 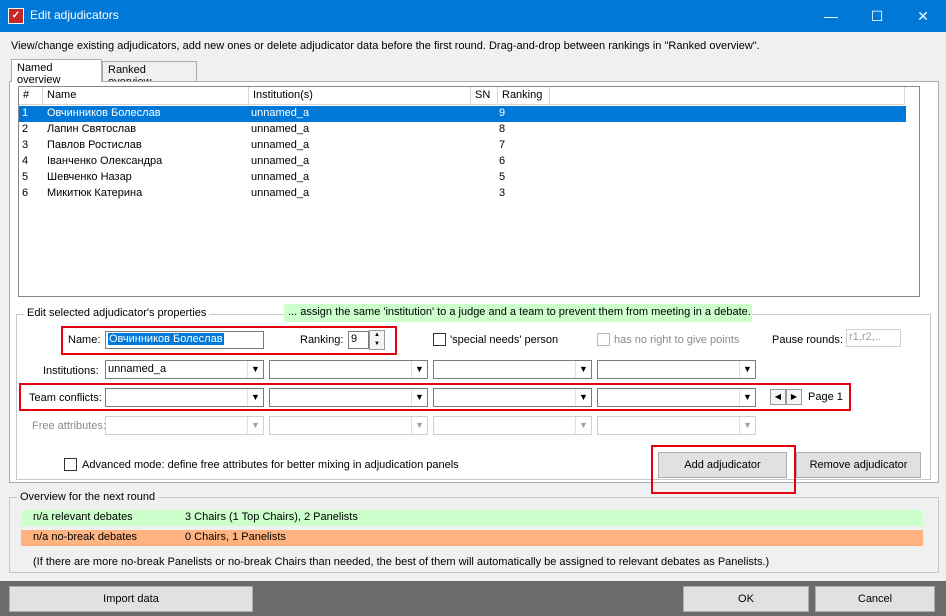 I want to click on pause-rounds-label: Pause rounds:, so click(x=807, y=340).